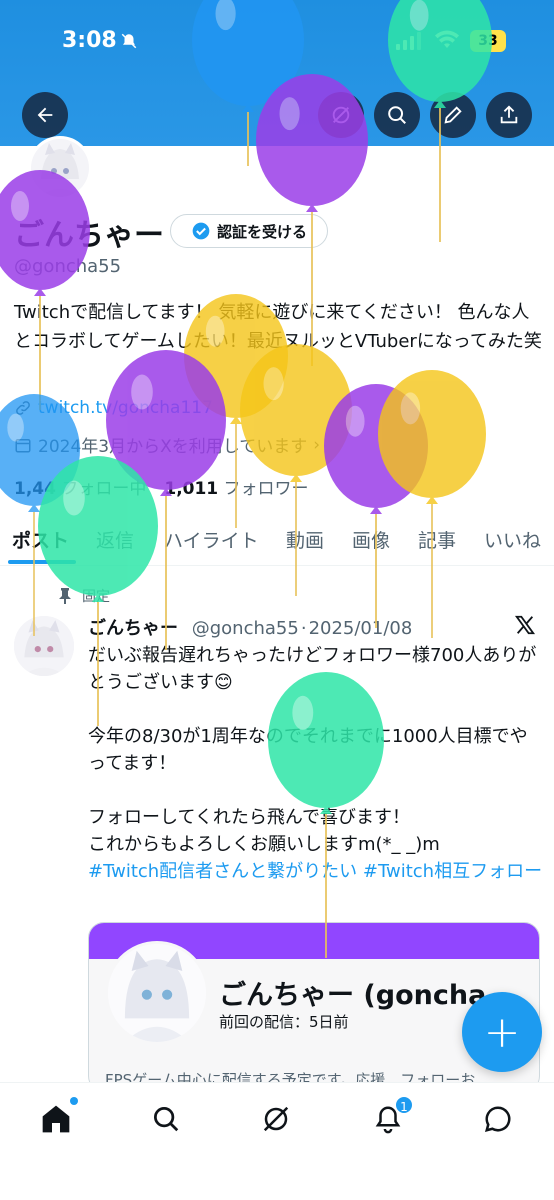 Image resolution: width=554 pixels, height=1200 pixels. What do you see at coordinates (129, 43) in the screenshot?
I see `silent-bell-icon` at bounding box center [129, 43].